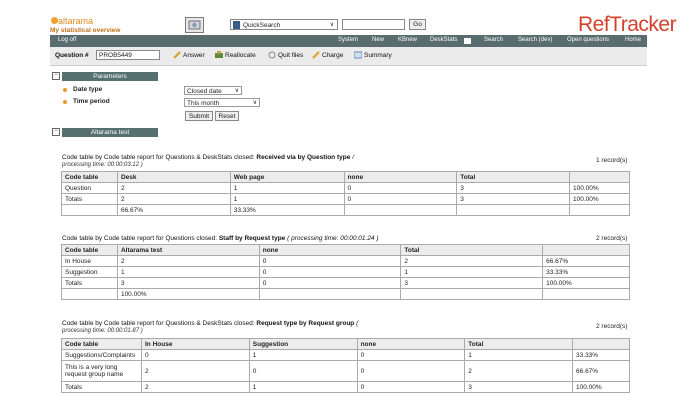 The image size is (689, 407). I want to click on nav-search: Search, so click(493, 40).